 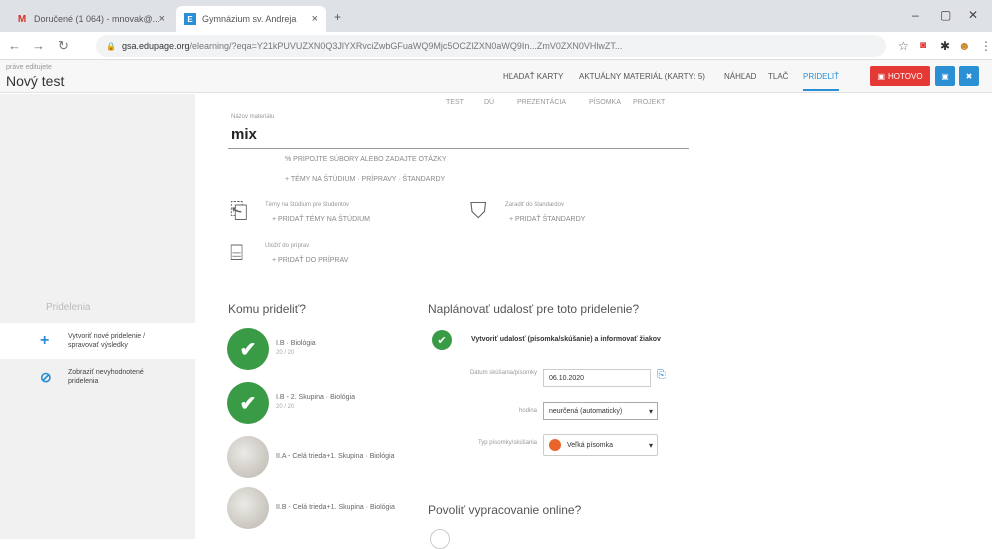 I want to click on hour-select: neurčená (automaticky) ▾, so click(x=600, y=411).